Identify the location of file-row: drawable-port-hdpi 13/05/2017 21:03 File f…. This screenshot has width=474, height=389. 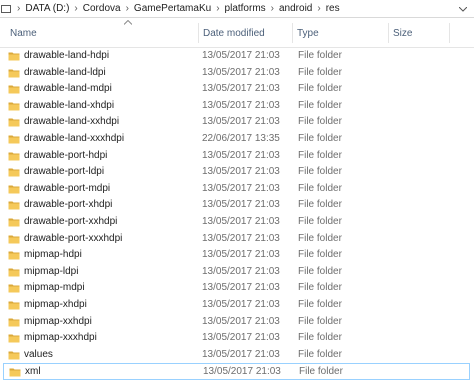
(237, 156).